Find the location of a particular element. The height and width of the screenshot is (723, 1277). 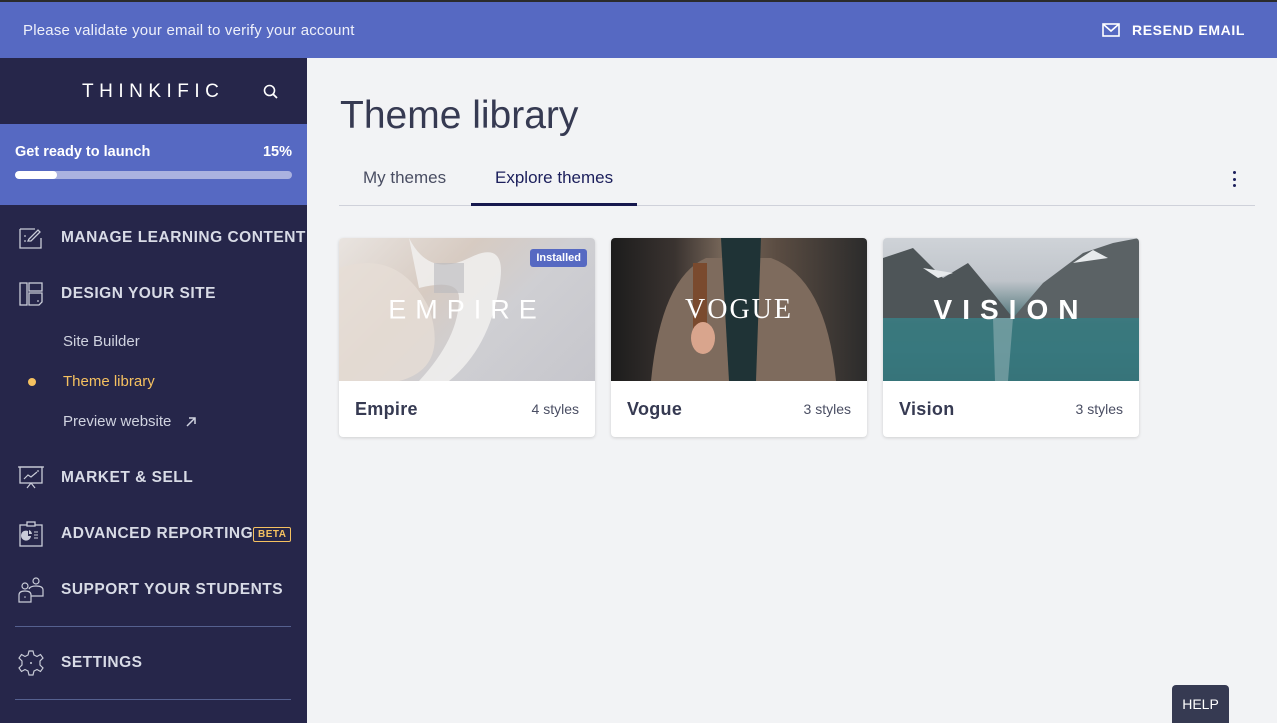

preview-website-label: Preview website is located at coordinates (117, 421).